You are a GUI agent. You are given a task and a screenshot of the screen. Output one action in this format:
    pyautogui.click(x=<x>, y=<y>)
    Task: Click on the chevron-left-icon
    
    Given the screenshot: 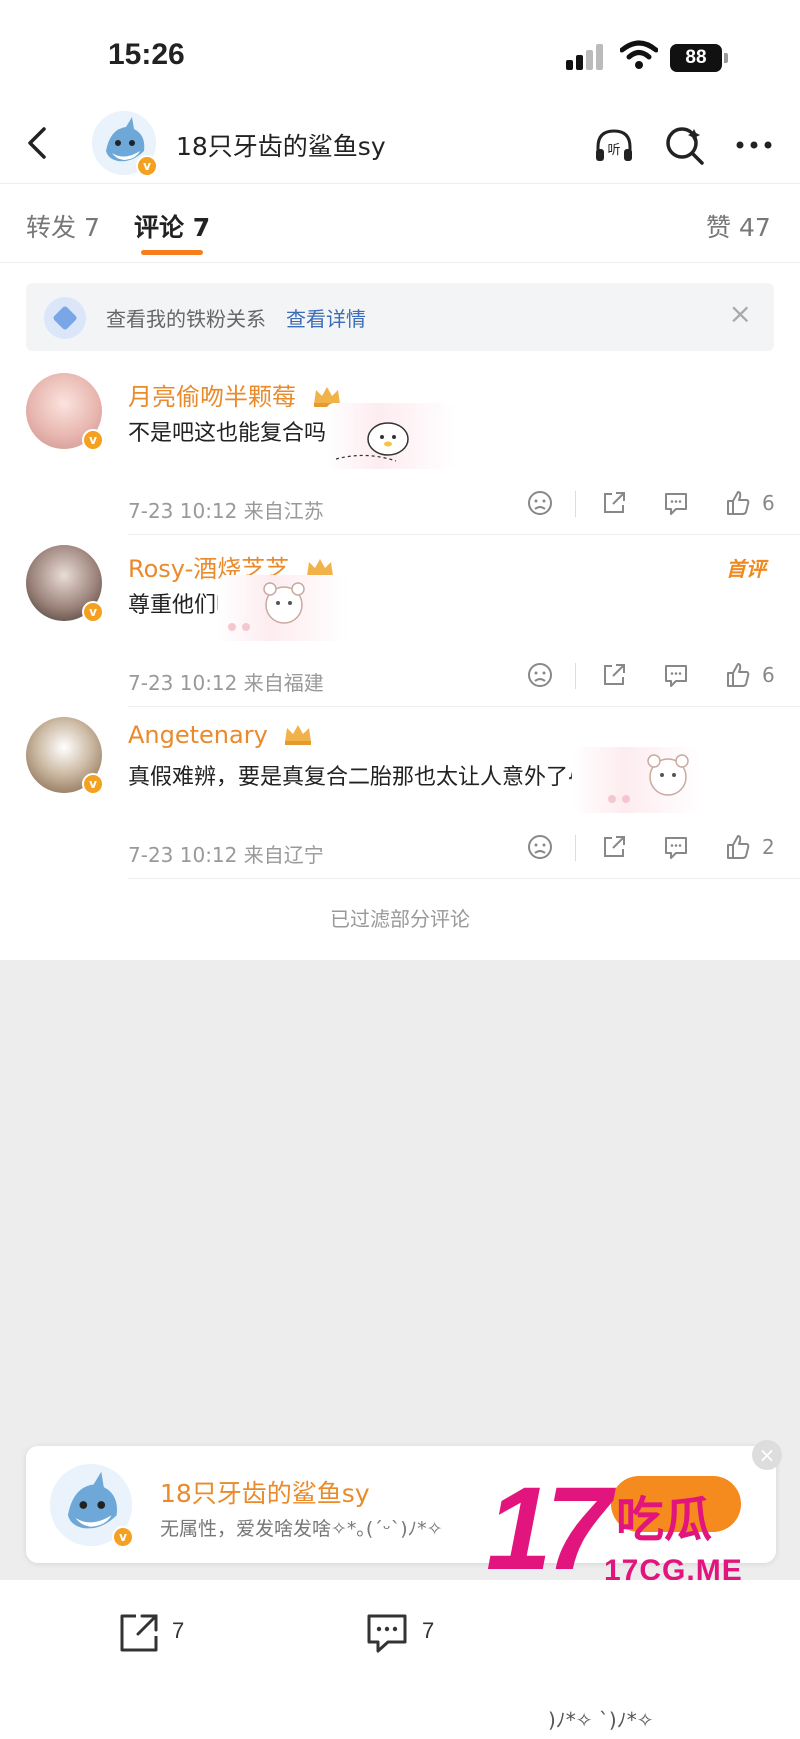 What is the action you would take?
    pyautogui.click(x=37, y=143)
    